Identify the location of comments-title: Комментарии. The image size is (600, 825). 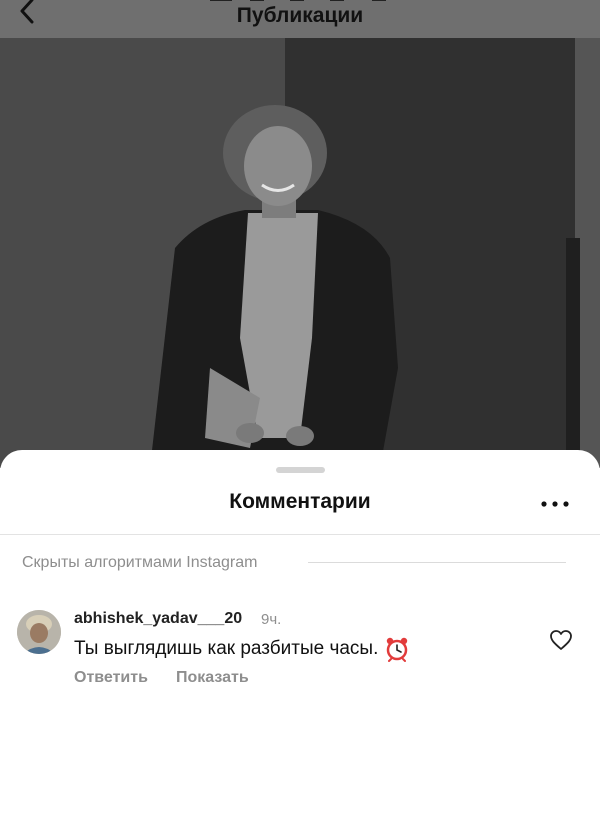
(300, 501).